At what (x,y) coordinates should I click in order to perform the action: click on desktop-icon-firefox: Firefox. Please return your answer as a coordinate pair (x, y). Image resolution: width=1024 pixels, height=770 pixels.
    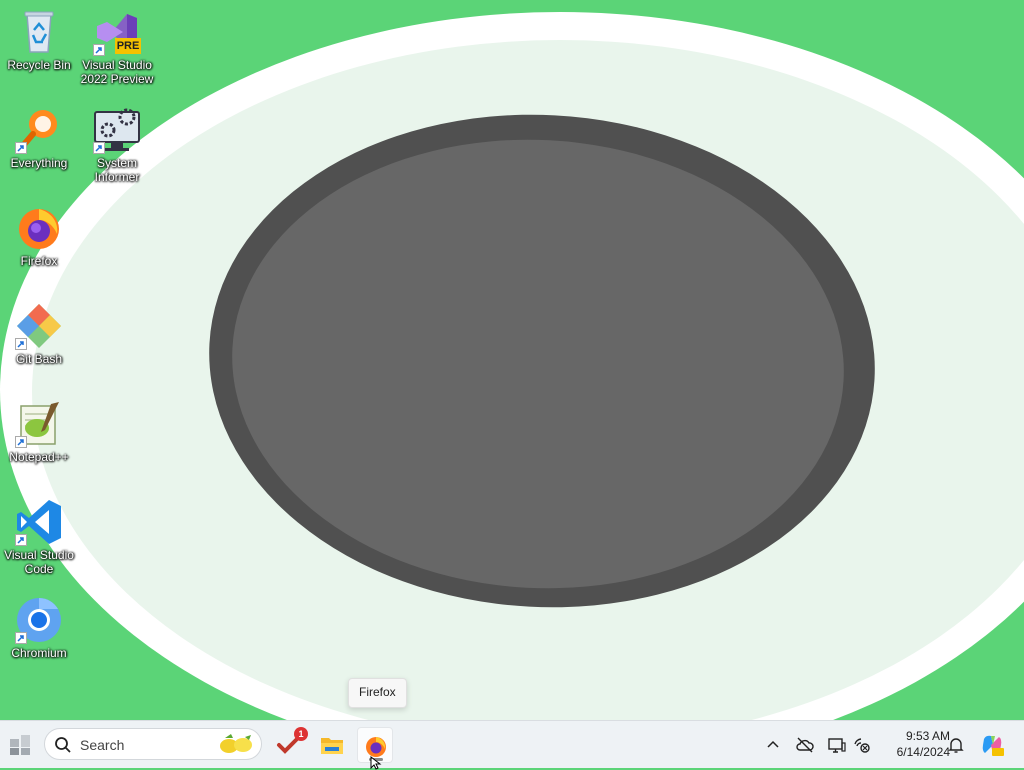
    Looking at the image, I should click on (39, 236).